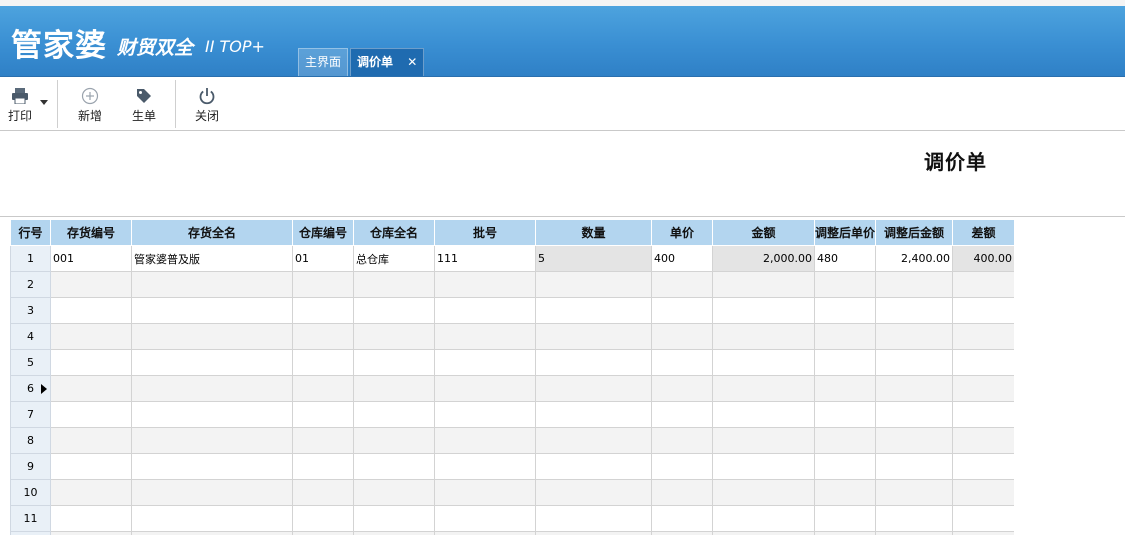 This screenshot has height=535, width=1125. I want to click on column-header-item-name: 存货全名, so click(212, 232).